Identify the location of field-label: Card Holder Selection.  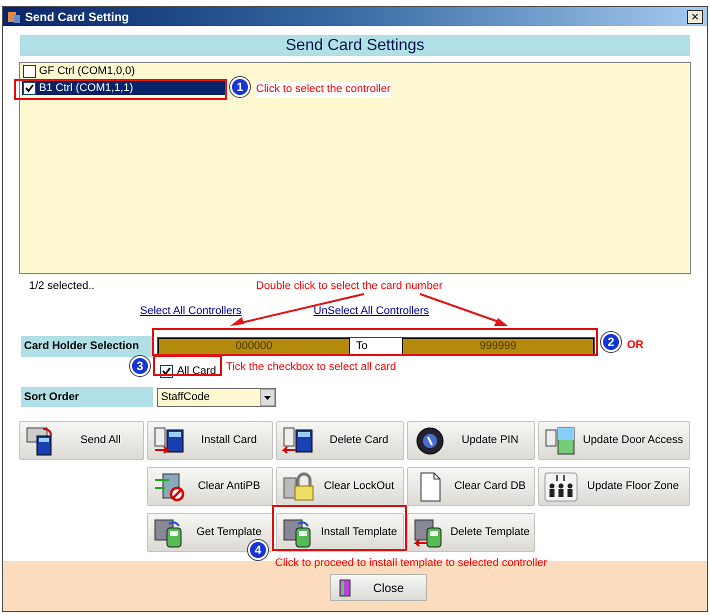
(87, 346).